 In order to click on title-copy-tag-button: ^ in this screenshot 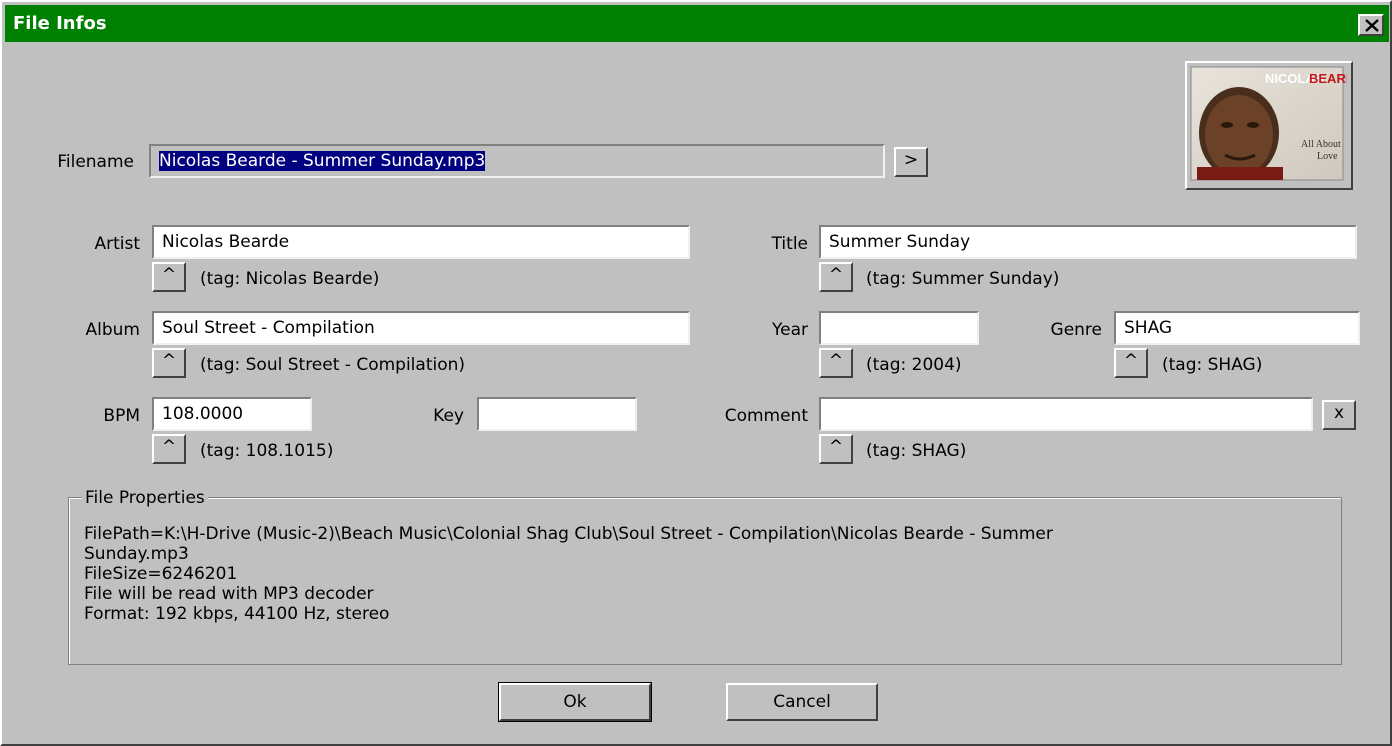, I will do `click(836, 277)`.